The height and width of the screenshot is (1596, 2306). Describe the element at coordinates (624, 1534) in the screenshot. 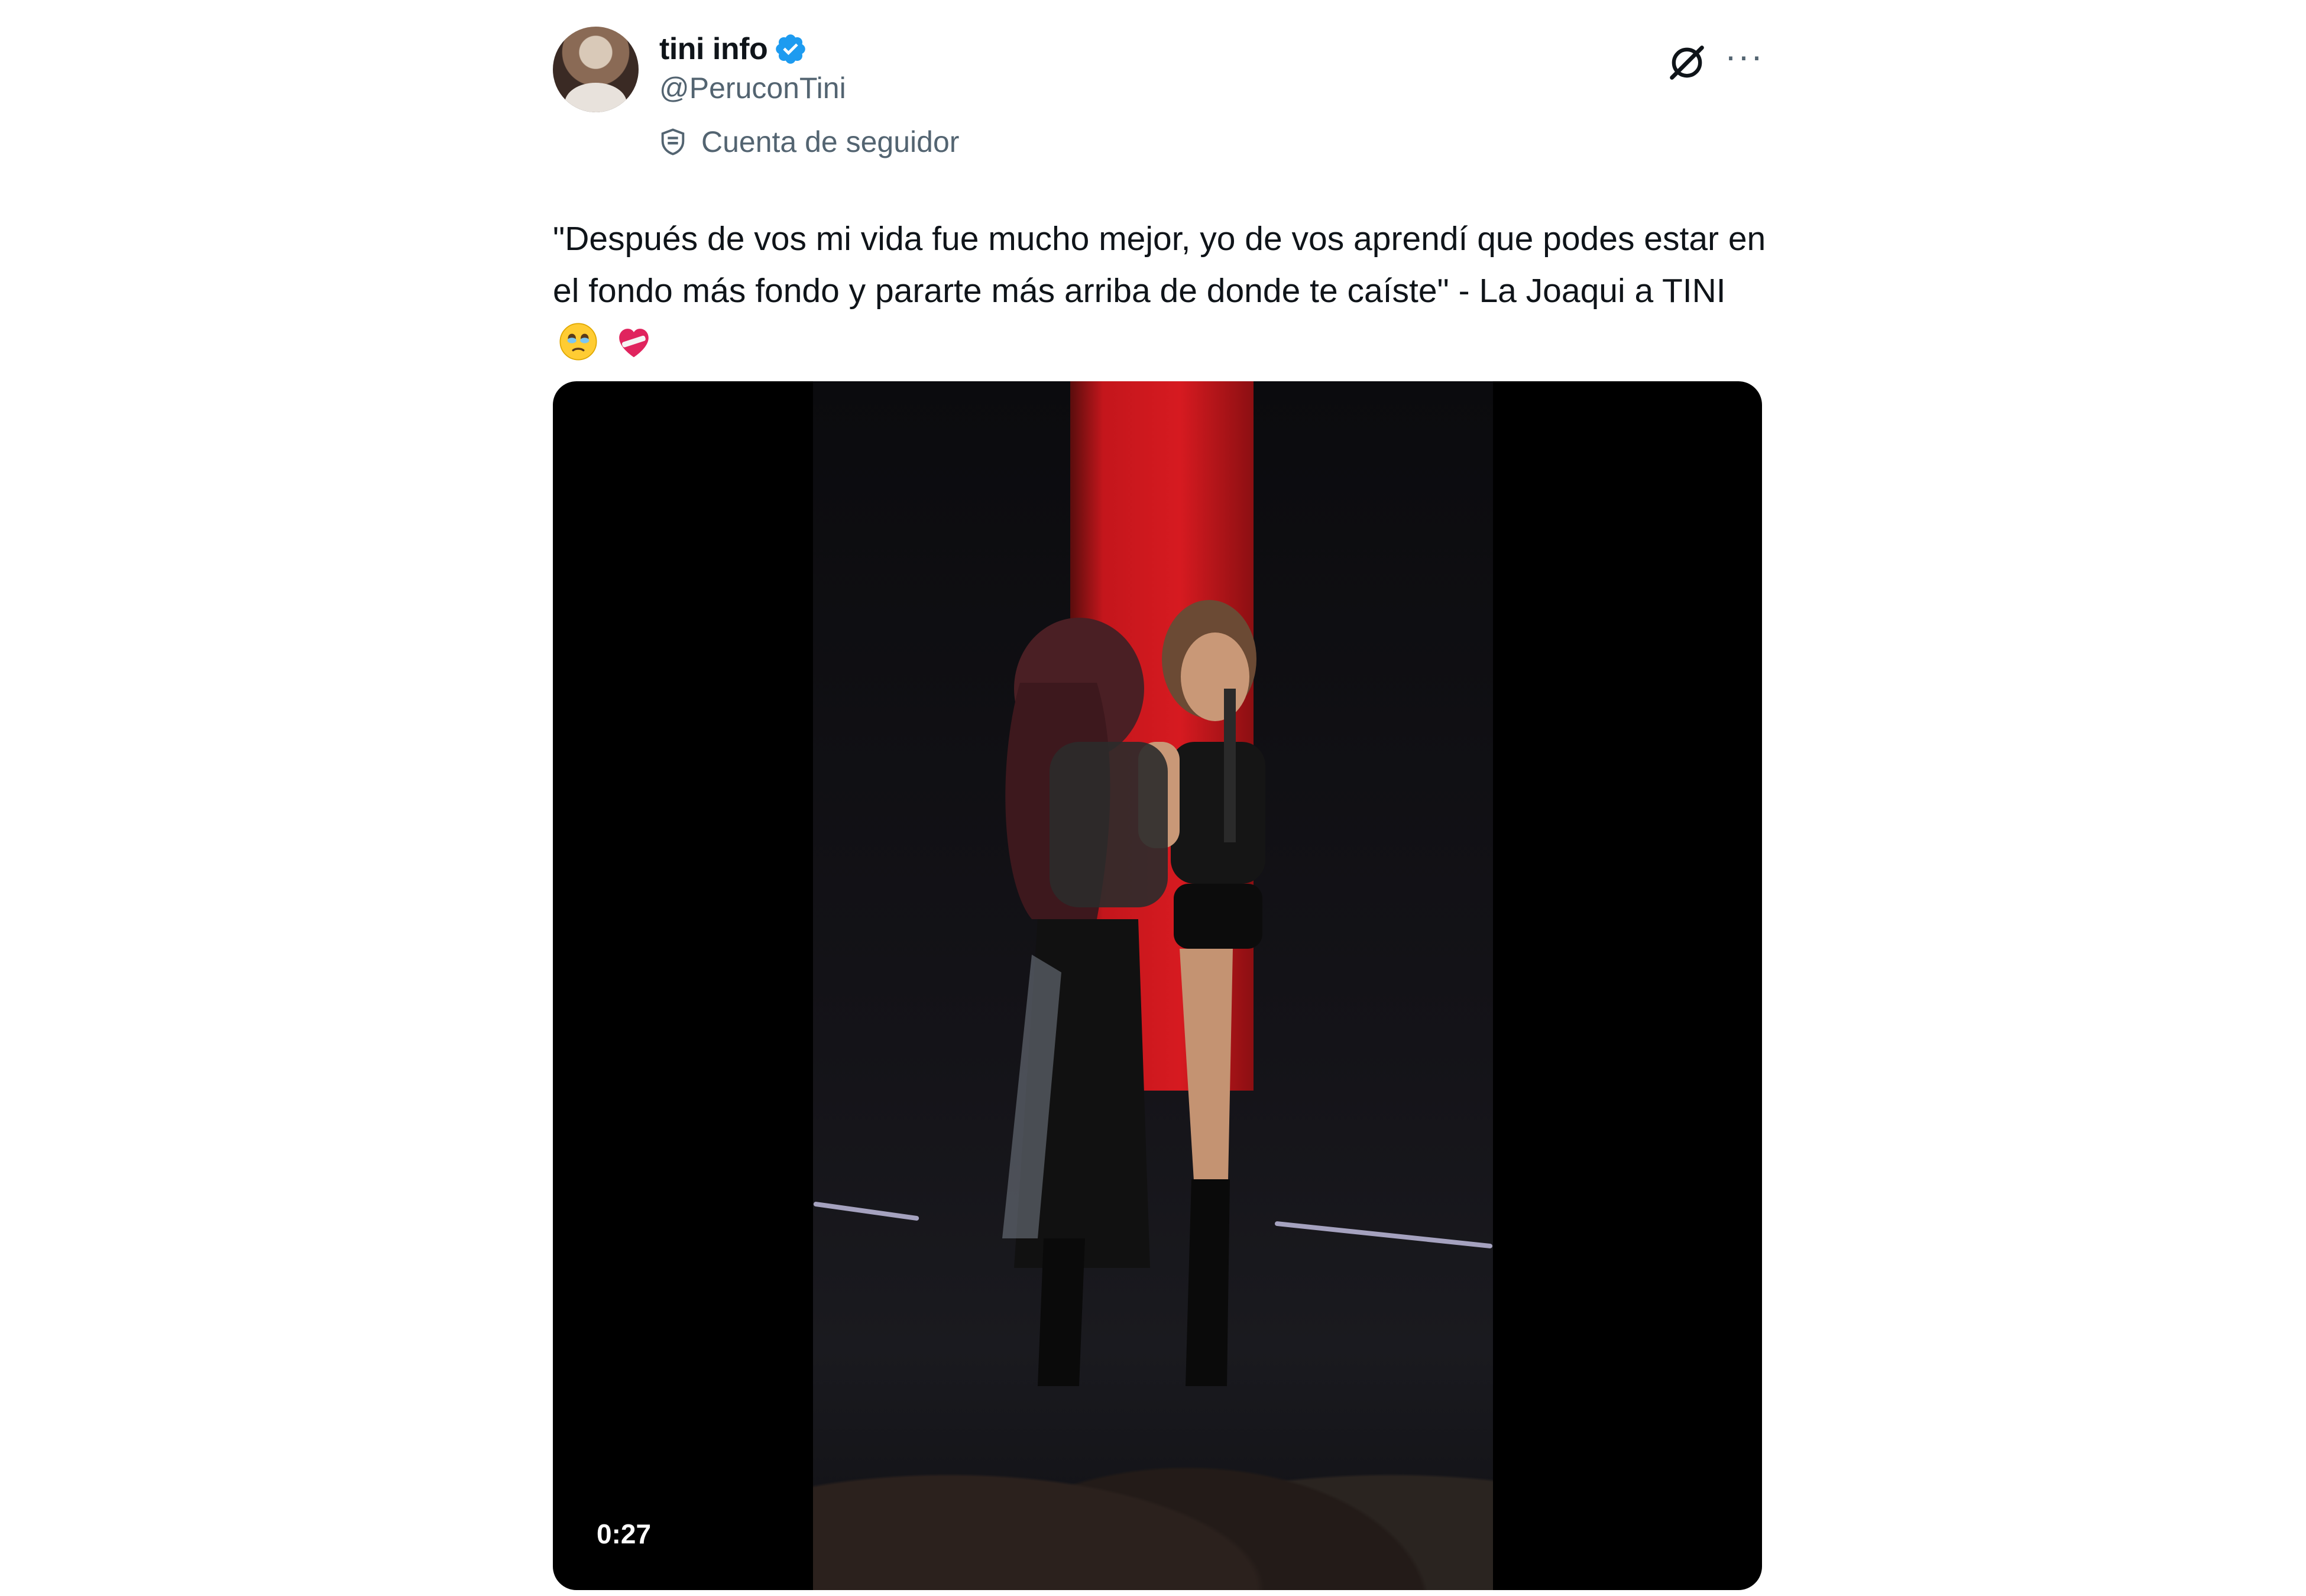

I see `video-duration-badge: 0:27` at that location.